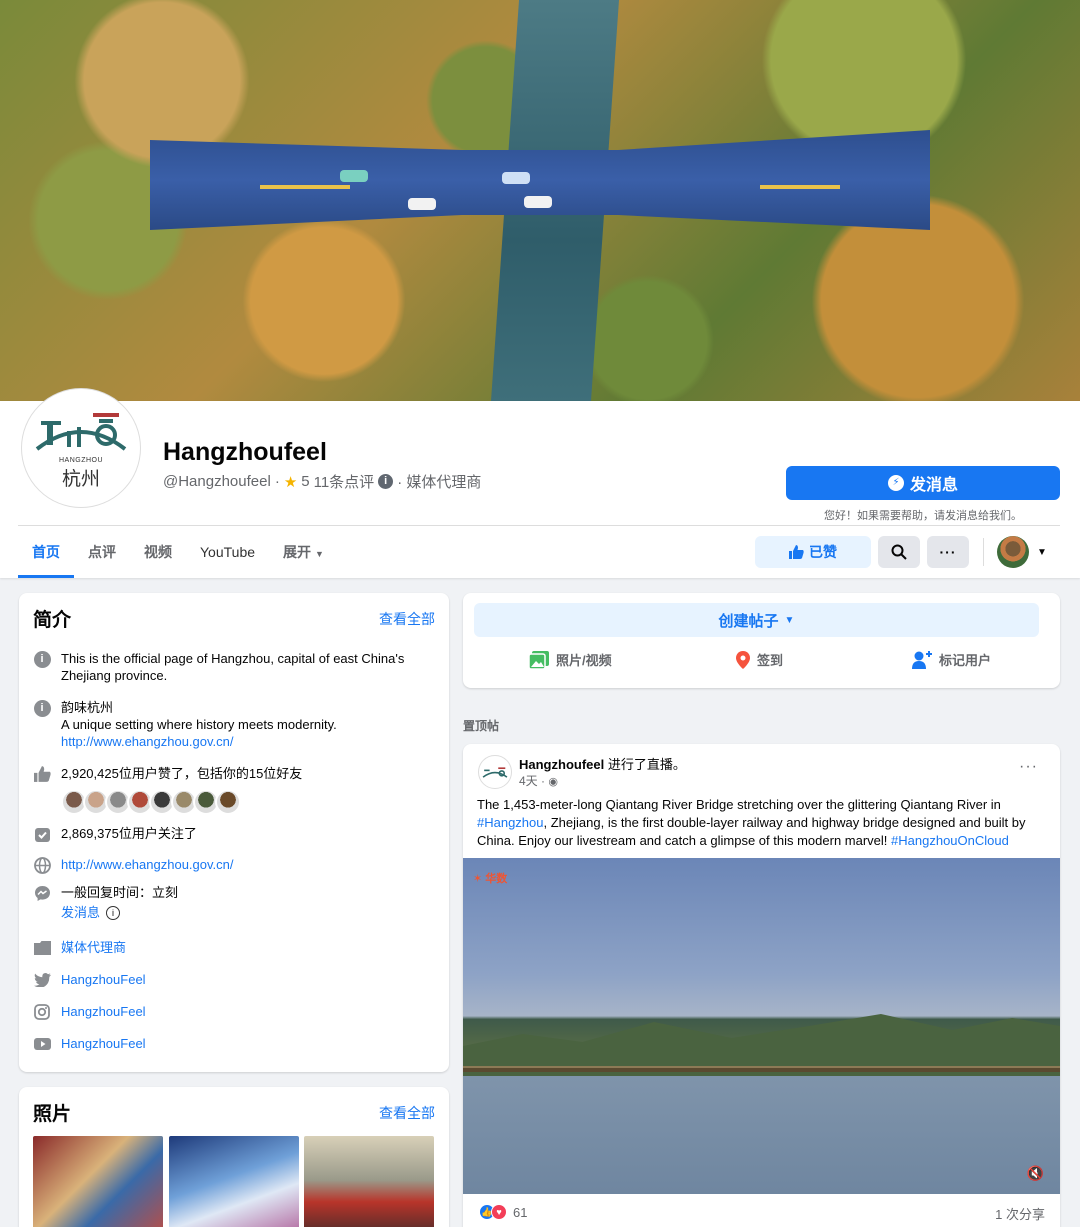 Image resolution: width=1080 pixels, height=1227 pixels. I want to click on post-more-icon: ···, so click(1028, 767).